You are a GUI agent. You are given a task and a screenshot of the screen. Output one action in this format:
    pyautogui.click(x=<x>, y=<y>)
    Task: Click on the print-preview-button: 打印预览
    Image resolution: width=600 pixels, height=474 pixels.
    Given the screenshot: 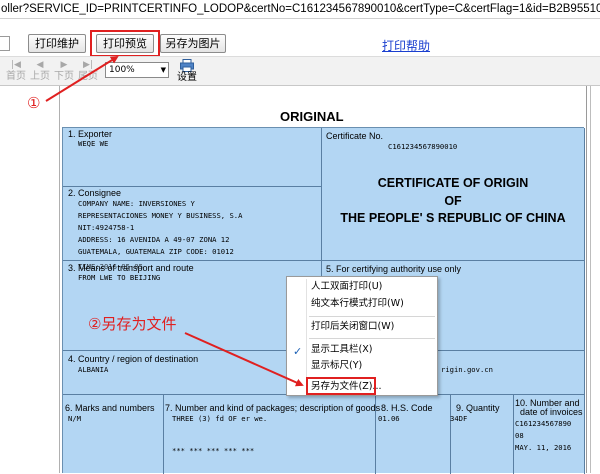 What is the action you would take?
    pyautogui.click(x=125, y=43)
    